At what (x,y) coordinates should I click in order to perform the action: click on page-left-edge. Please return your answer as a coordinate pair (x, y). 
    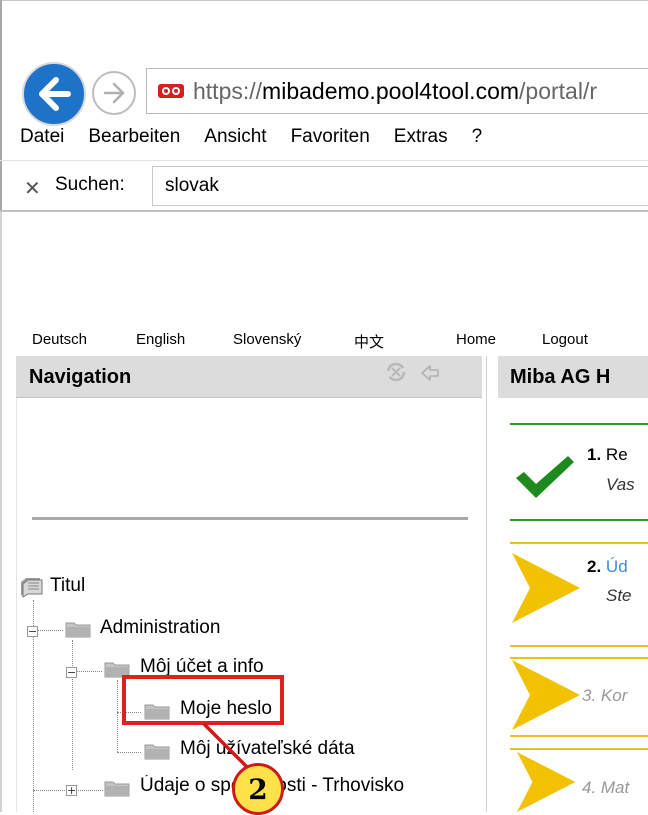
    Looking at the image, I should click on (1, 512).